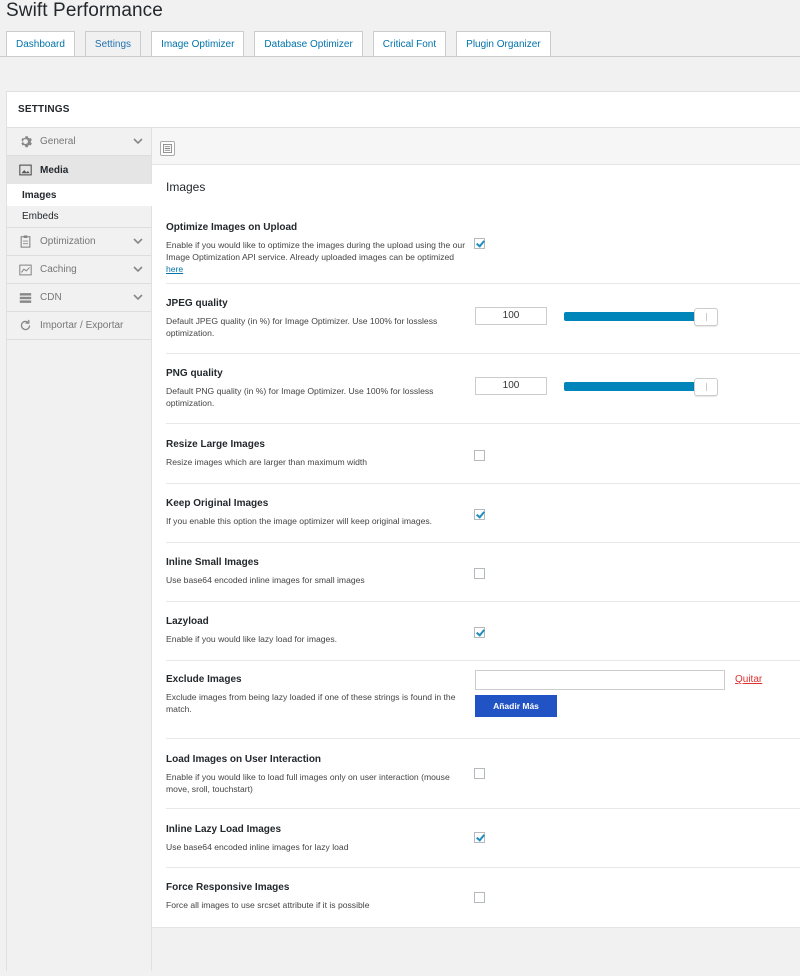 Image resolution: width=800 pixels, height=976 pixels. Describe the element at coordinates (476, 146) in the screenshot. I see `content-toolbar` at that location.